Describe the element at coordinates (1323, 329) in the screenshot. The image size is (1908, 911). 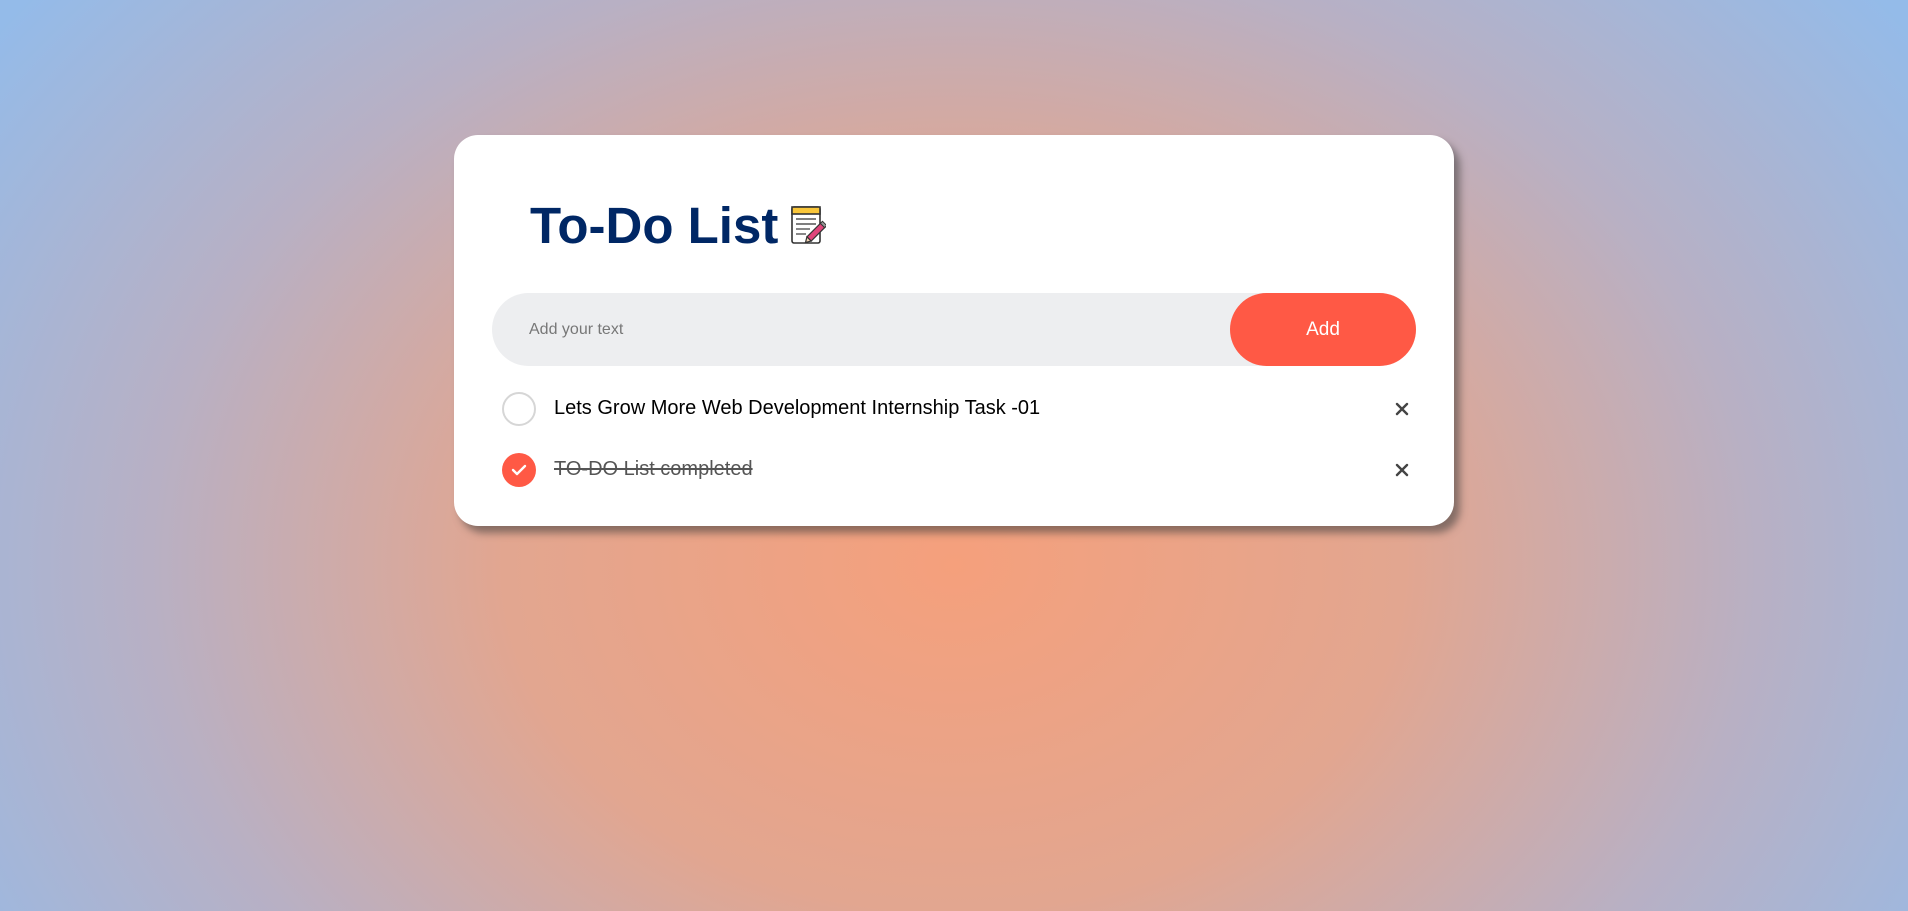
I see `add-button: Add` at that location.